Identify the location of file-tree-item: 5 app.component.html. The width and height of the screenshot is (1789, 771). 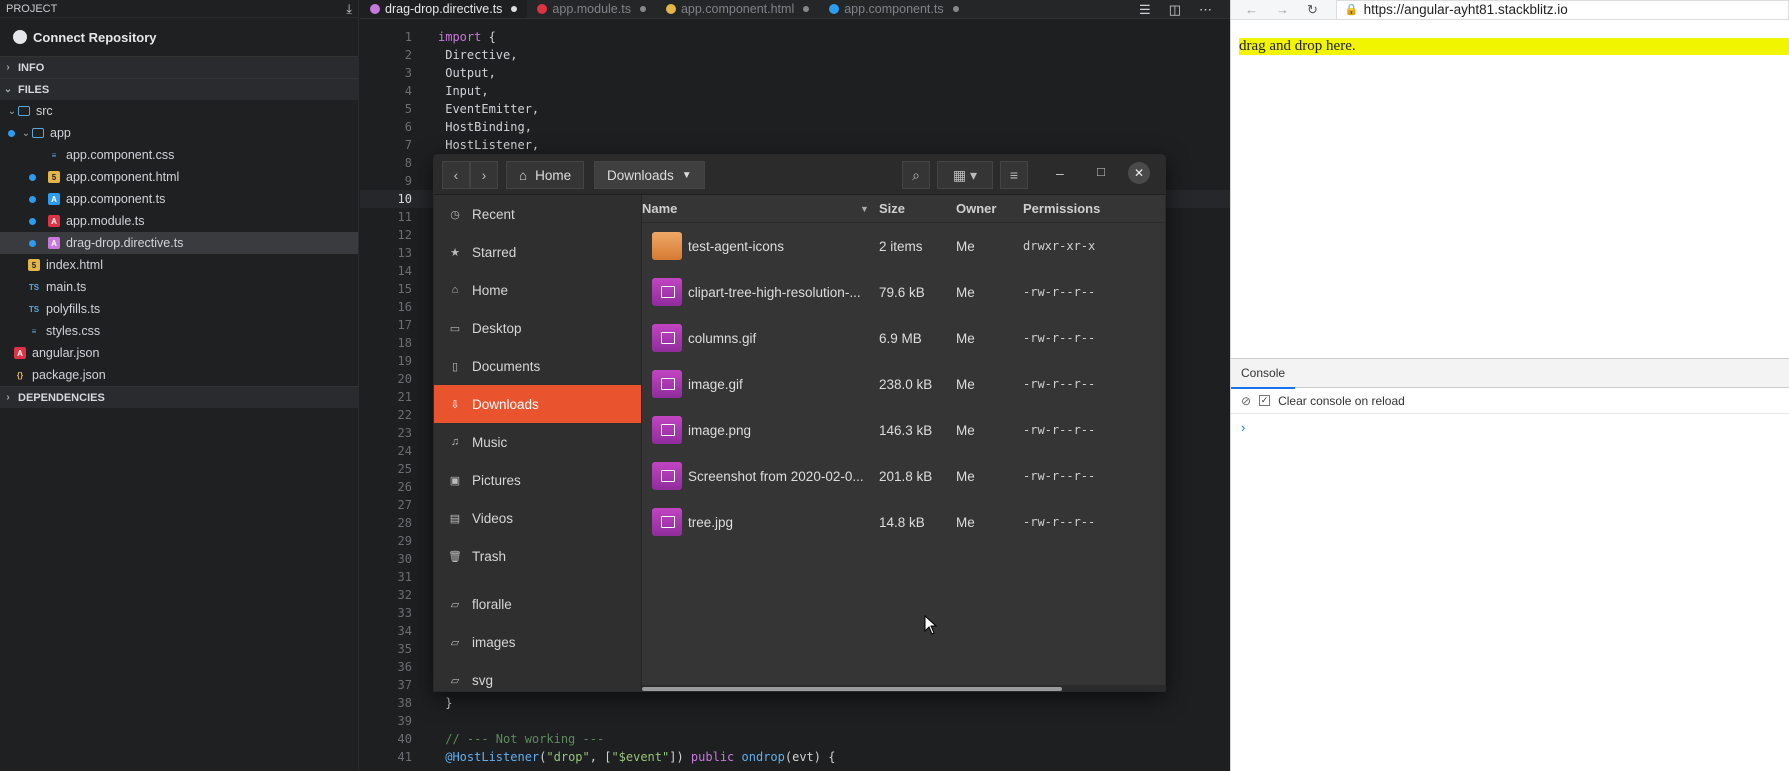
(179, 177).